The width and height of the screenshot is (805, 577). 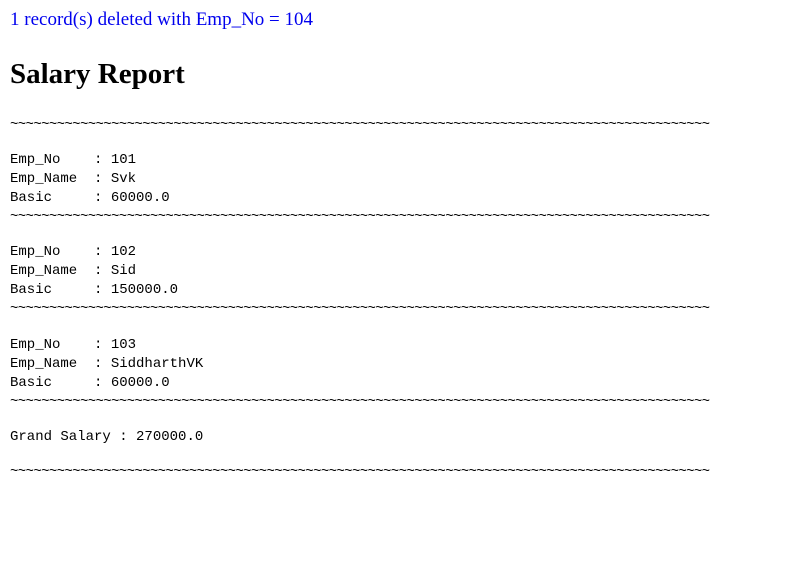 What do you see at coordinates (123, 252) in the screenshot?
I see `emp-no-value: 102` at bounding box center [123, 252].